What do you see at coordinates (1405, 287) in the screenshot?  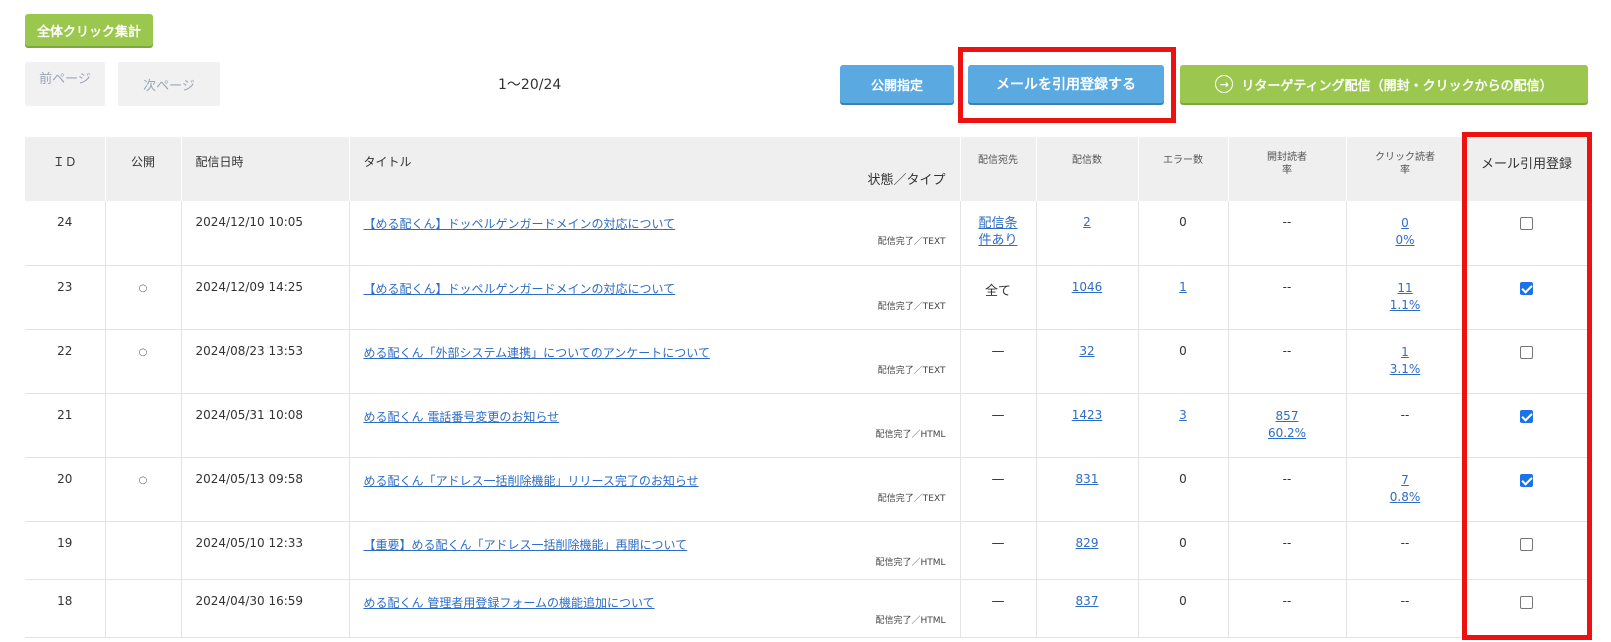 I see `click-count: 11` at bounding box center [1405, 287].